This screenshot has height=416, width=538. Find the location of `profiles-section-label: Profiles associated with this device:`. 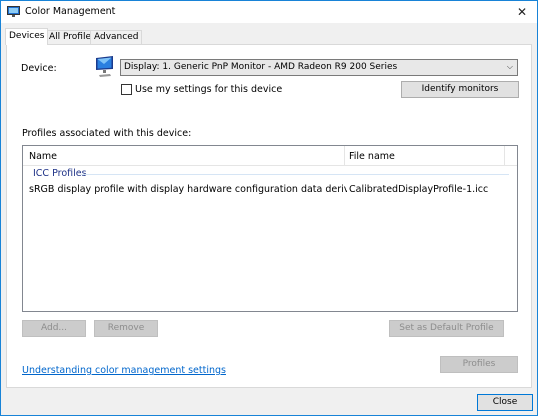

profiles-section-label: Profiles associated with this device: is located at coordinates (107, 133).